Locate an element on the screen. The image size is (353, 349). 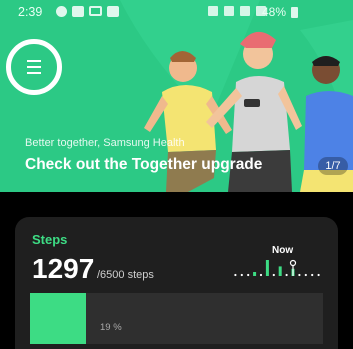
now-label: Now is located at coordinates (283, 250).